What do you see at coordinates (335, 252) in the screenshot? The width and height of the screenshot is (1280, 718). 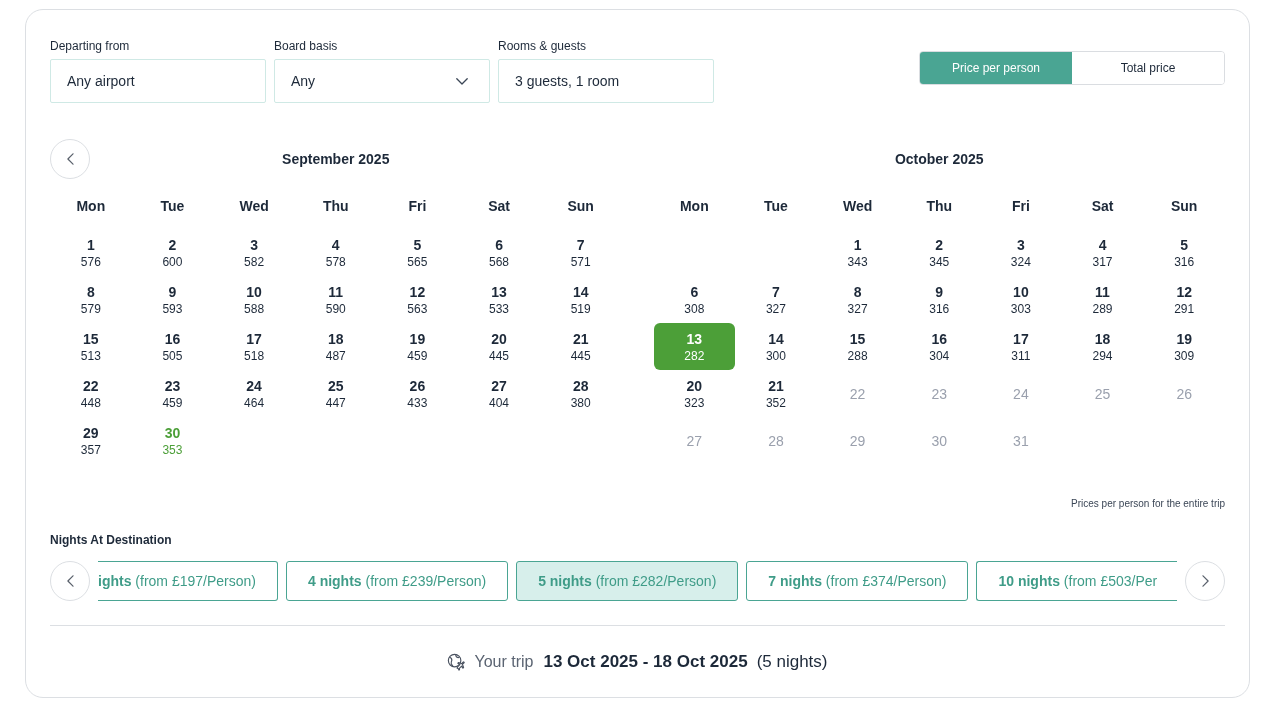 I see `calendar-day: 4 578` at bounding box center [335, 252].